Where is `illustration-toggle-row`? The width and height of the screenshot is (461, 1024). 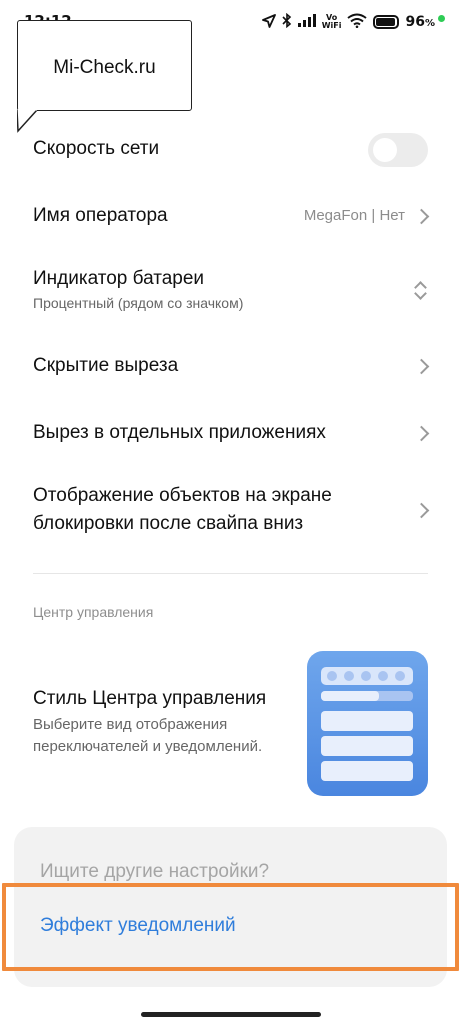 illustration-toggle-row is located at coordinates (367, 676).